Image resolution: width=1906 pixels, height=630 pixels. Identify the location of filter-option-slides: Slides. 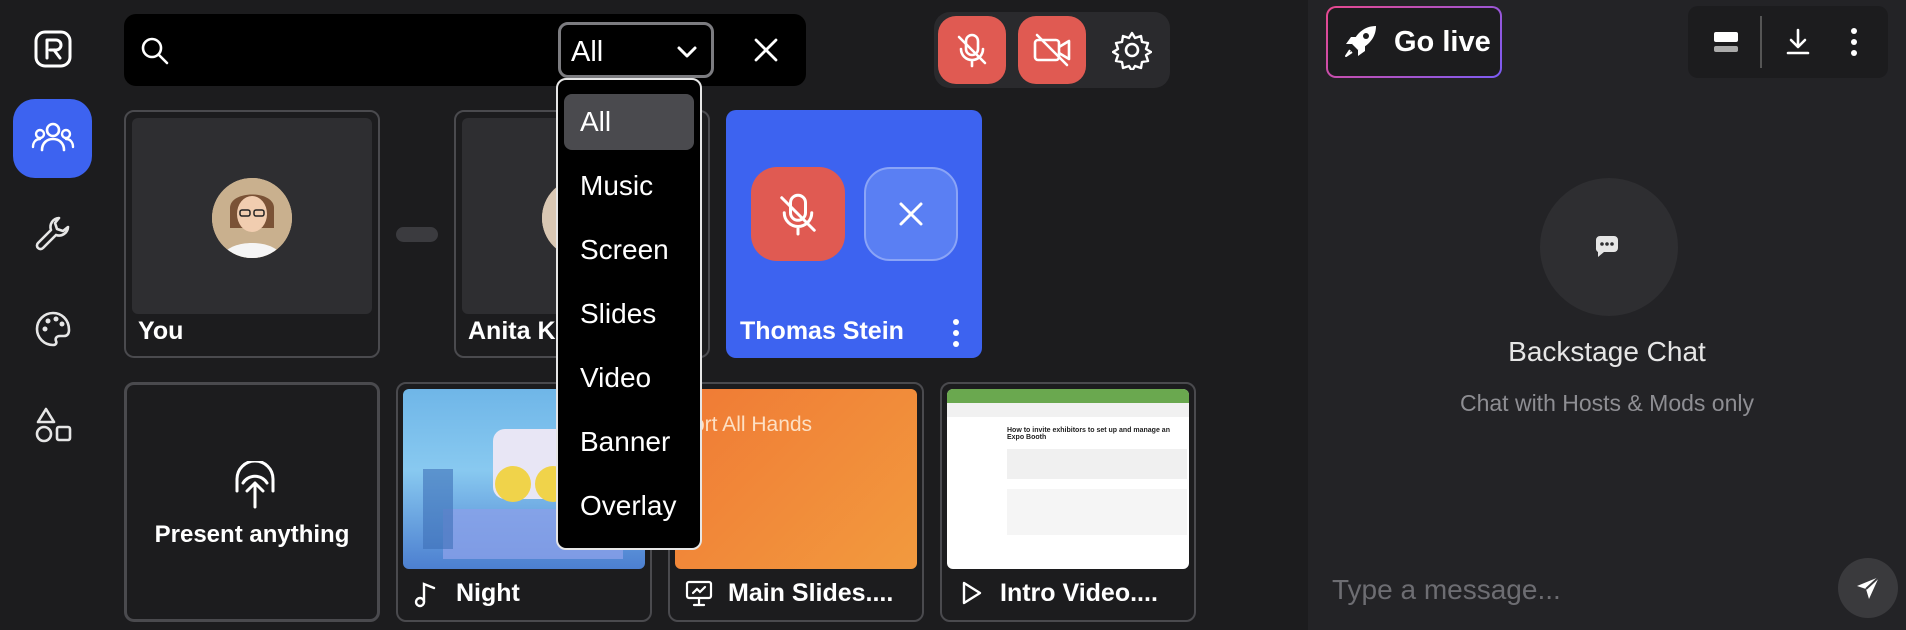
(629, 314).